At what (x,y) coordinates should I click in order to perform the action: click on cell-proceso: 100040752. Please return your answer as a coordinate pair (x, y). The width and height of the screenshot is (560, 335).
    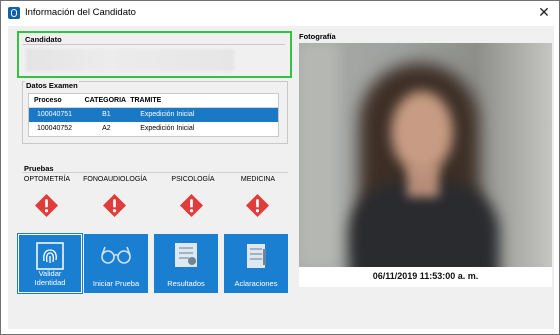
    Looking at the image, I should click on (55, 128).